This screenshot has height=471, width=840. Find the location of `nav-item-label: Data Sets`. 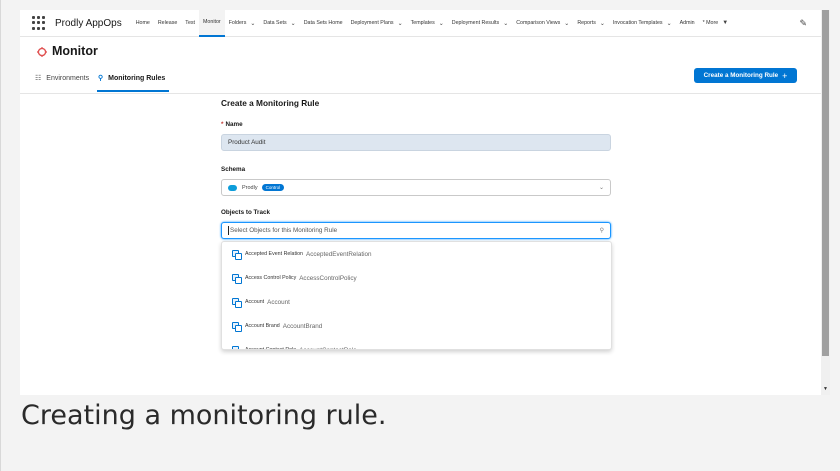

nav-item-label: Data Sets is located at coordinates (275, 23).